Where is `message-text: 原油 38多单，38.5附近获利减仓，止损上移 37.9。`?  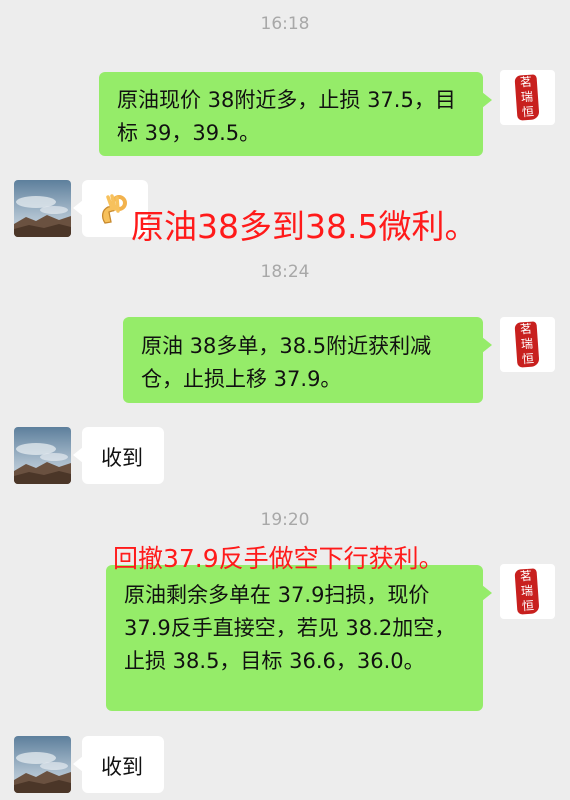 message-text: 原油 38多单，38.5附近获利减仓，止损上移 37.9。 is located at coordinates (286, 362).